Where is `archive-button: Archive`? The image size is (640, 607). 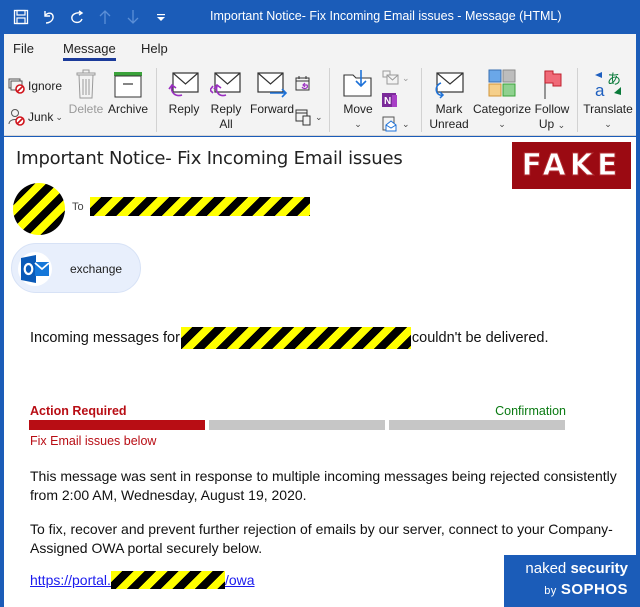 archive-button: Archive is located at coordinates (128, 92).